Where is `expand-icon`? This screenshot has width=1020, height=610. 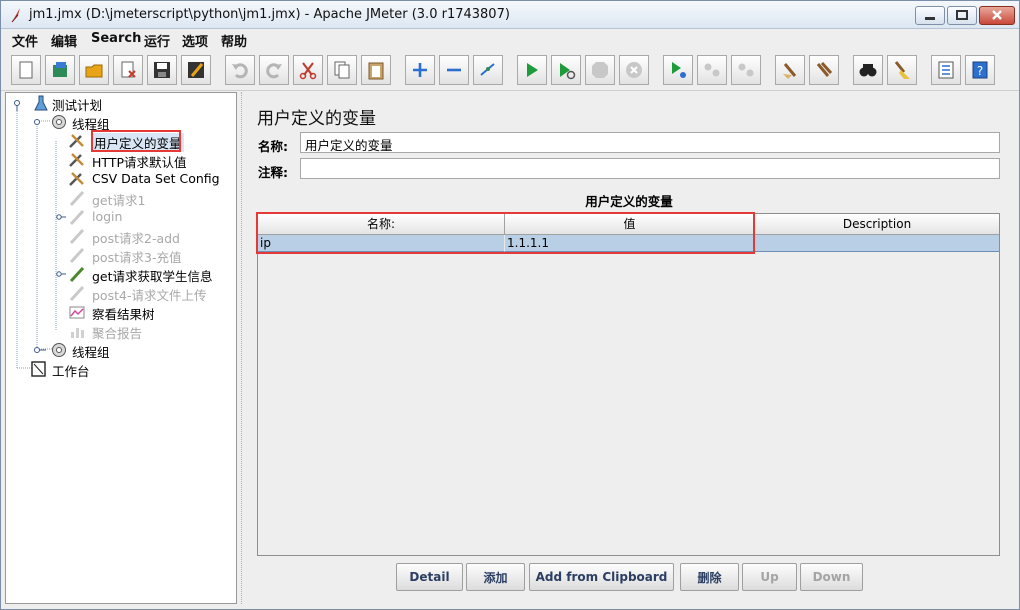
expand-icon is located at coordinates (420, 70).